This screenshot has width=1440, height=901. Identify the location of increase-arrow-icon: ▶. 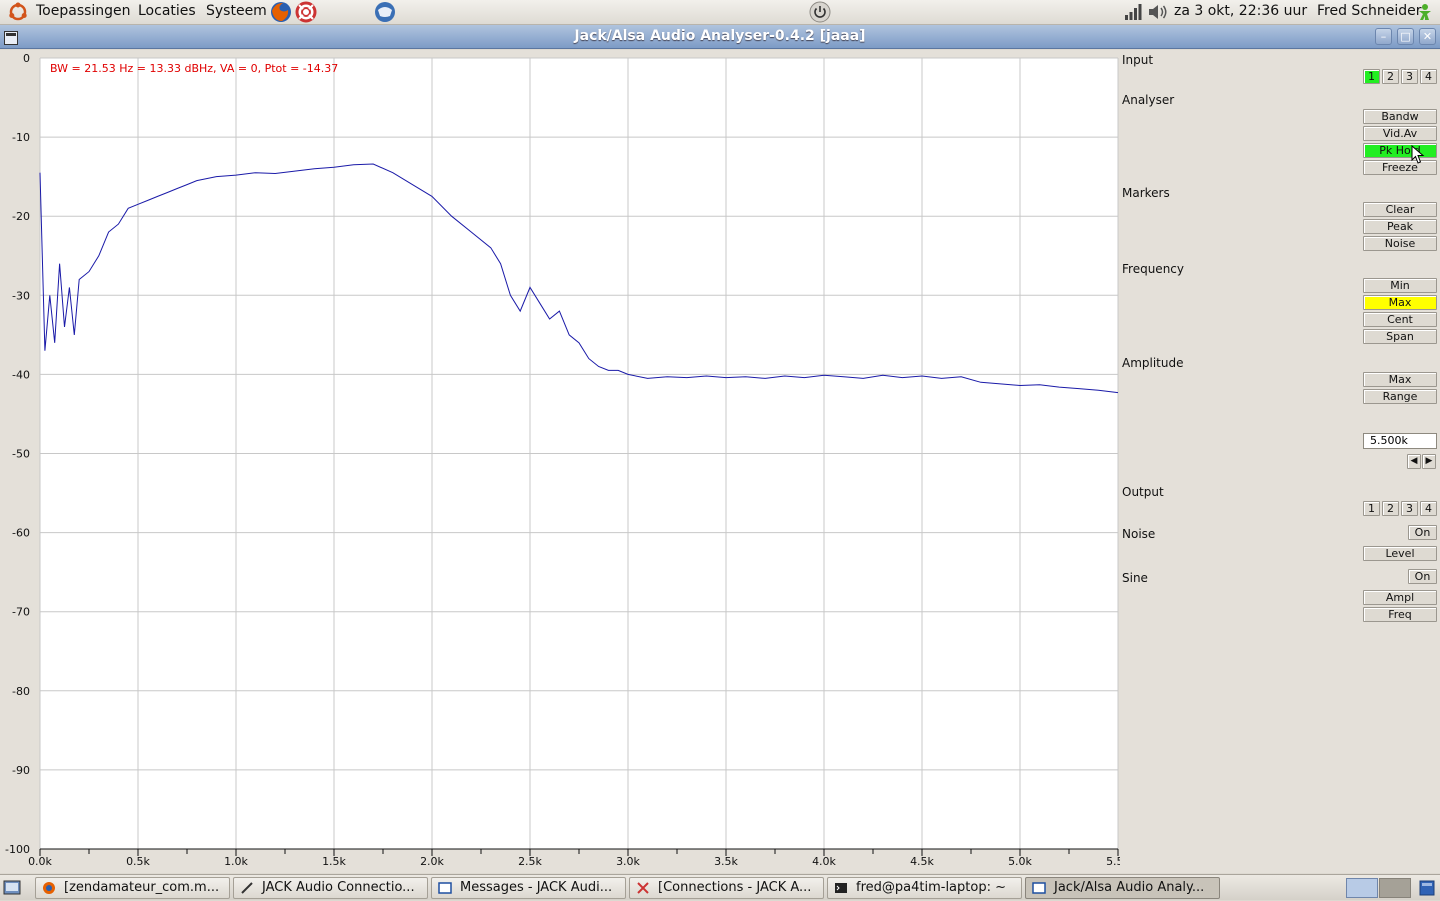
(1429, 461).